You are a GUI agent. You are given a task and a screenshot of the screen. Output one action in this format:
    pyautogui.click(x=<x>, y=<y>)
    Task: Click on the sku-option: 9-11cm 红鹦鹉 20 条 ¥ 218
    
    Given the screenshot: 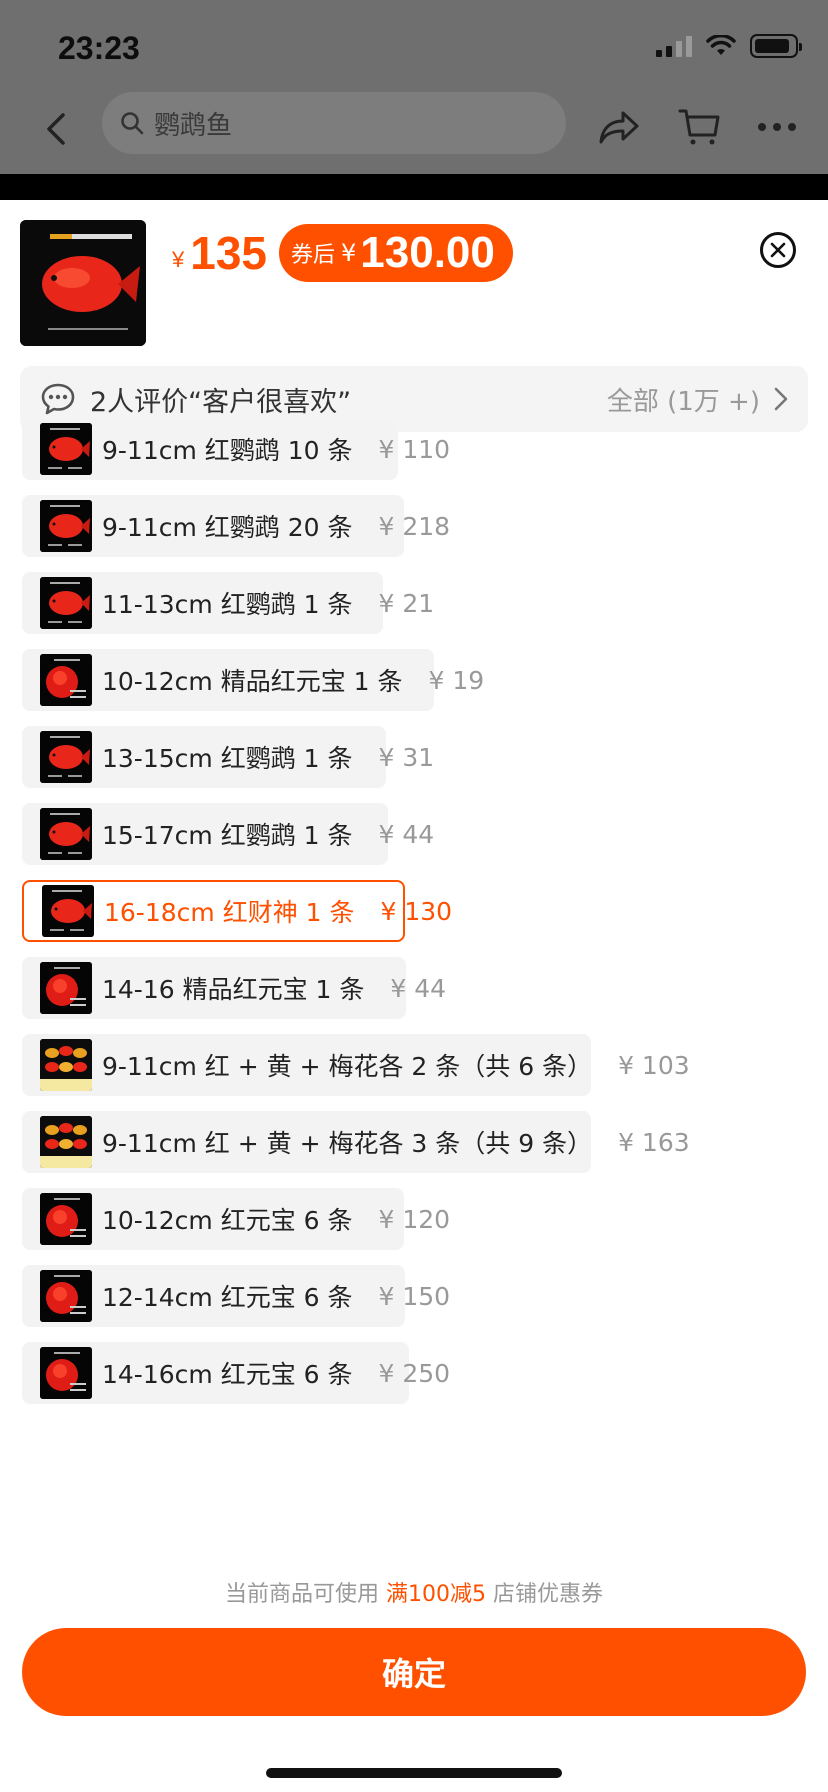 What is the action you would take?
    pyautogui.click(x=236, y=526)
    